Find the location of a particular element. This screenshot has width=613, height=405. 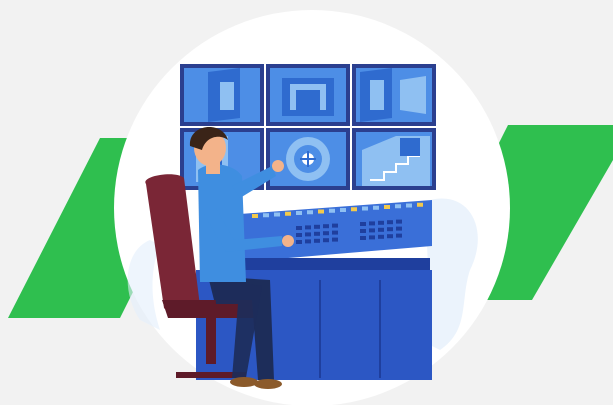

chair-post is located at coordinates (211, 341).